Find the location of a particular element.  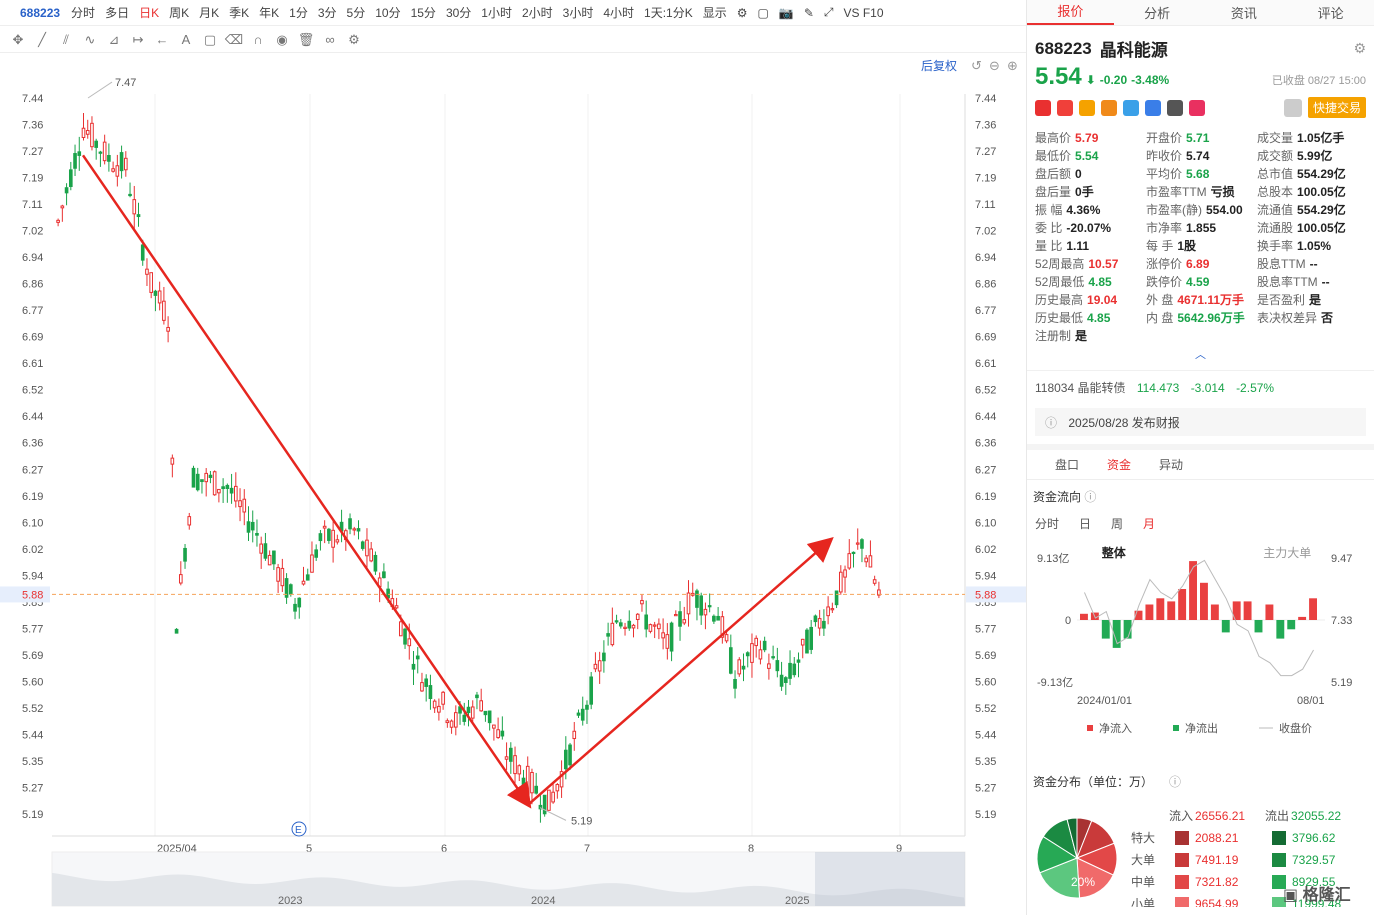

sub-tab-2: 异动 is located at coordinates (1171, 464).